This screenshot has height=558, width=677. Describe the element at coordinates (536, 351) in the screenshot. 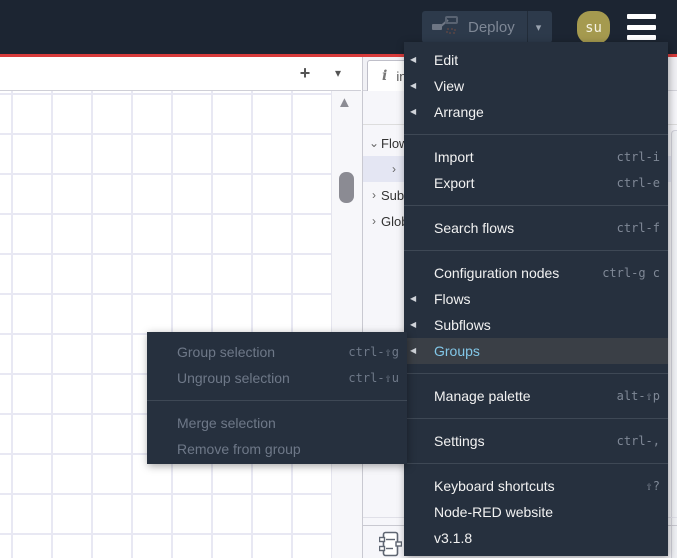

I see `menu-item-groups: ◀ Groups` at that location.